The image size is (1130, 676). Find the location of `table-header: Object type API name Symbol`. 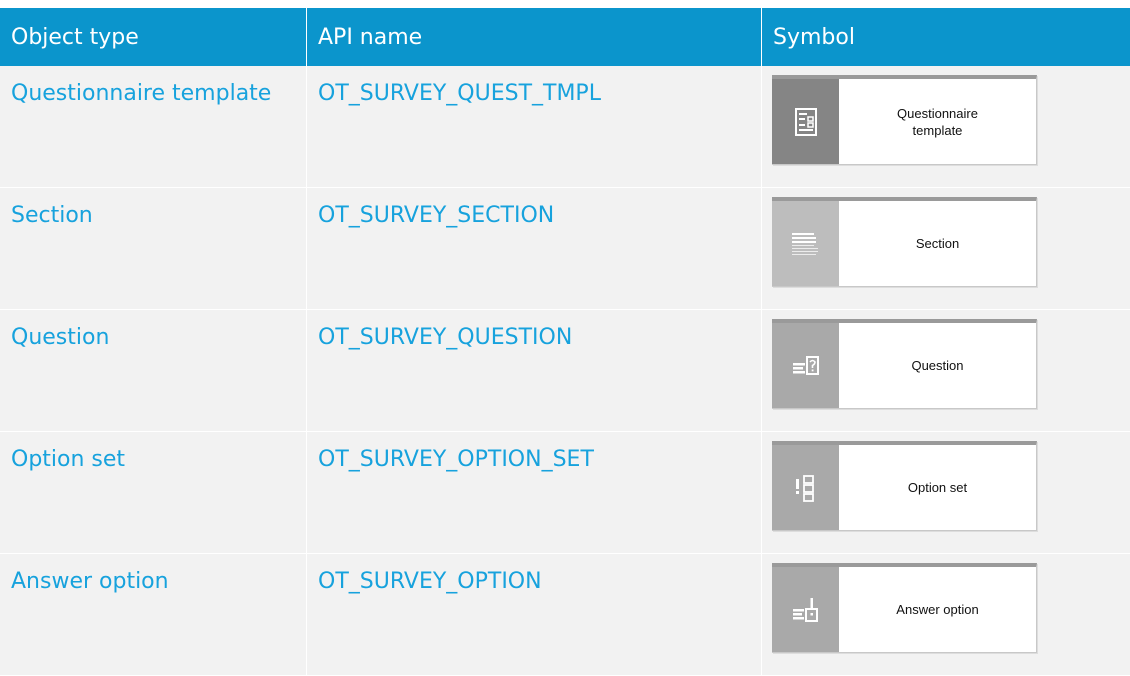

table-header: Object type API name Symbol is located at coordinates (565, 37).